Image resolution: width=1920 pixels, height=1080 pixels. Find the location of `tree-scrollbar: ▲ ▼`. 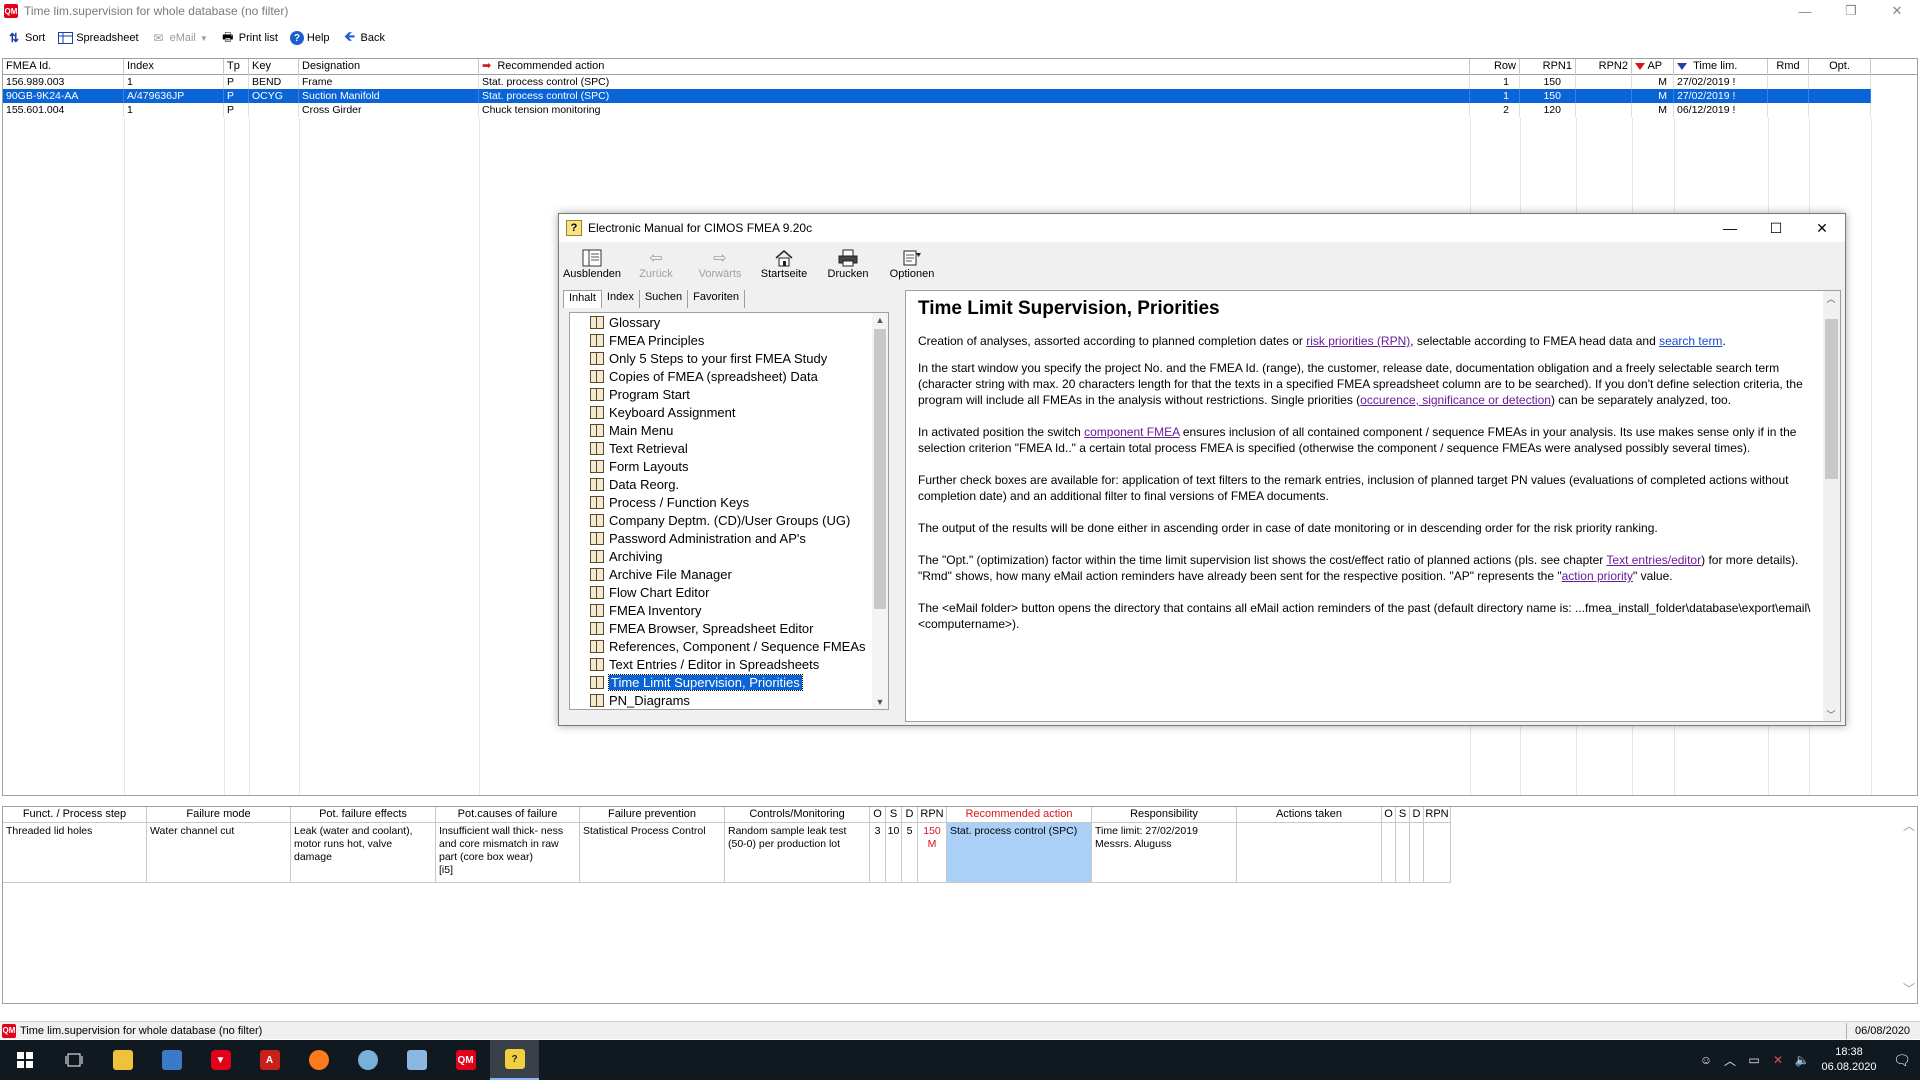

tree-scrollbar: ▲ ▼ is located at coordinates (880, 511).